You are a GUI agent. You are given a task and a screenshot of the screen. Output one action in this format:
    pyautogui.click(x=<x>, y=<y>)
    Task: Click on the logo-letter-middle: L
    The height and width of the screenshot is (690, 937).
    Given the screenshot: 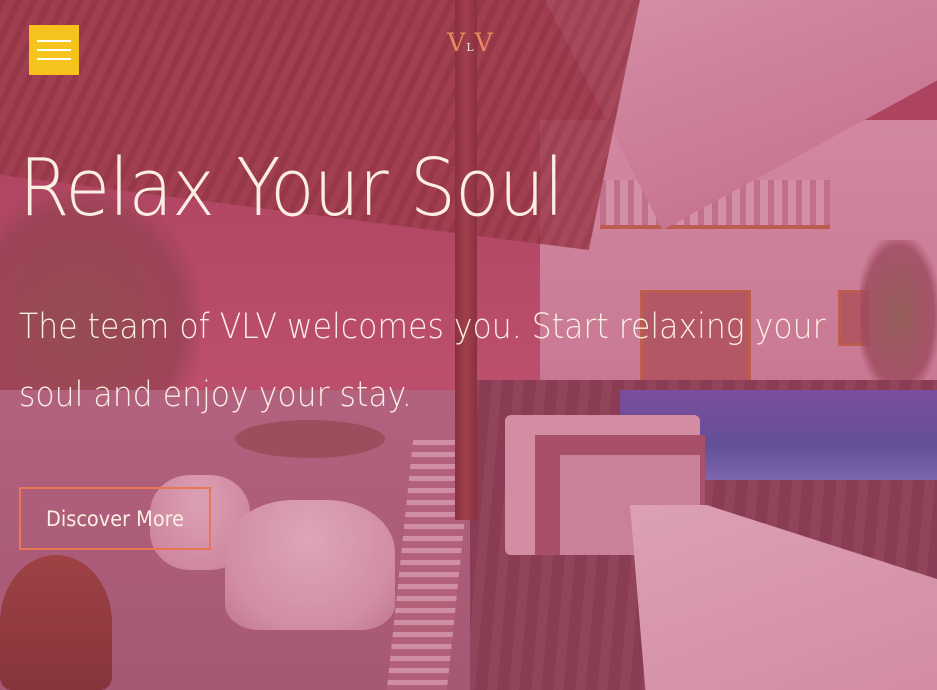 What is the action you would take?
    pyautogui.click(x=470, y=47)
    